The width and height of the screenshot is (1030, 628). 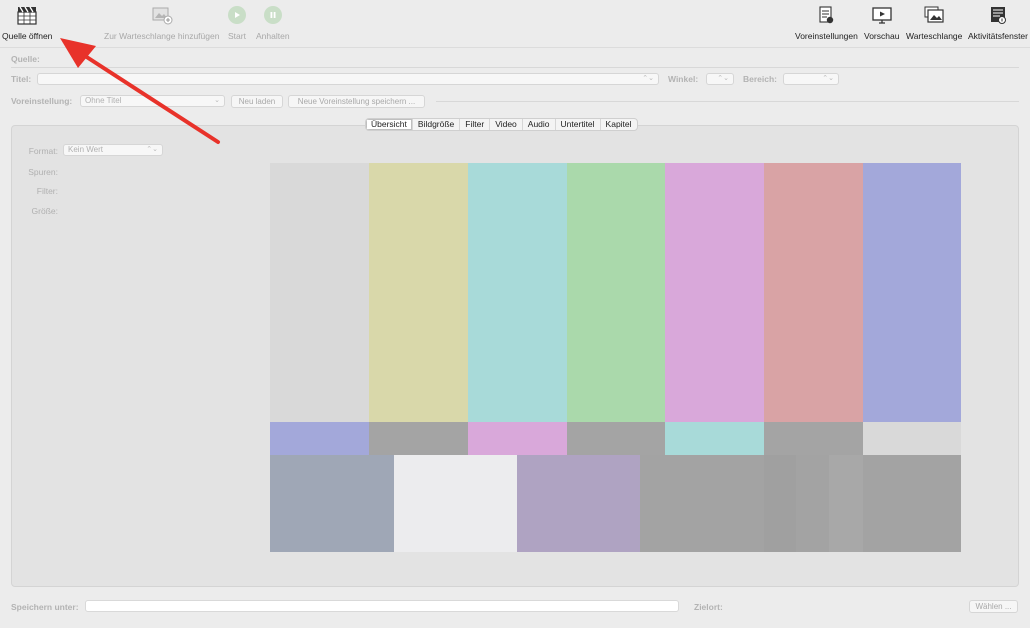 What do you see at coordinates (811, 79) in the screenshot?
I see `range-select: ⌃⌄` at bounding box center [811, 79].